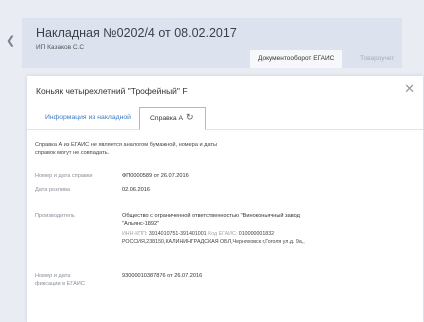 The image size is (424, 322). What do you see at coordinates (177, 234) in the screenshot?
I see `inn-kpp-value: 3914010751-391401001` at bounding box center [177, 234].